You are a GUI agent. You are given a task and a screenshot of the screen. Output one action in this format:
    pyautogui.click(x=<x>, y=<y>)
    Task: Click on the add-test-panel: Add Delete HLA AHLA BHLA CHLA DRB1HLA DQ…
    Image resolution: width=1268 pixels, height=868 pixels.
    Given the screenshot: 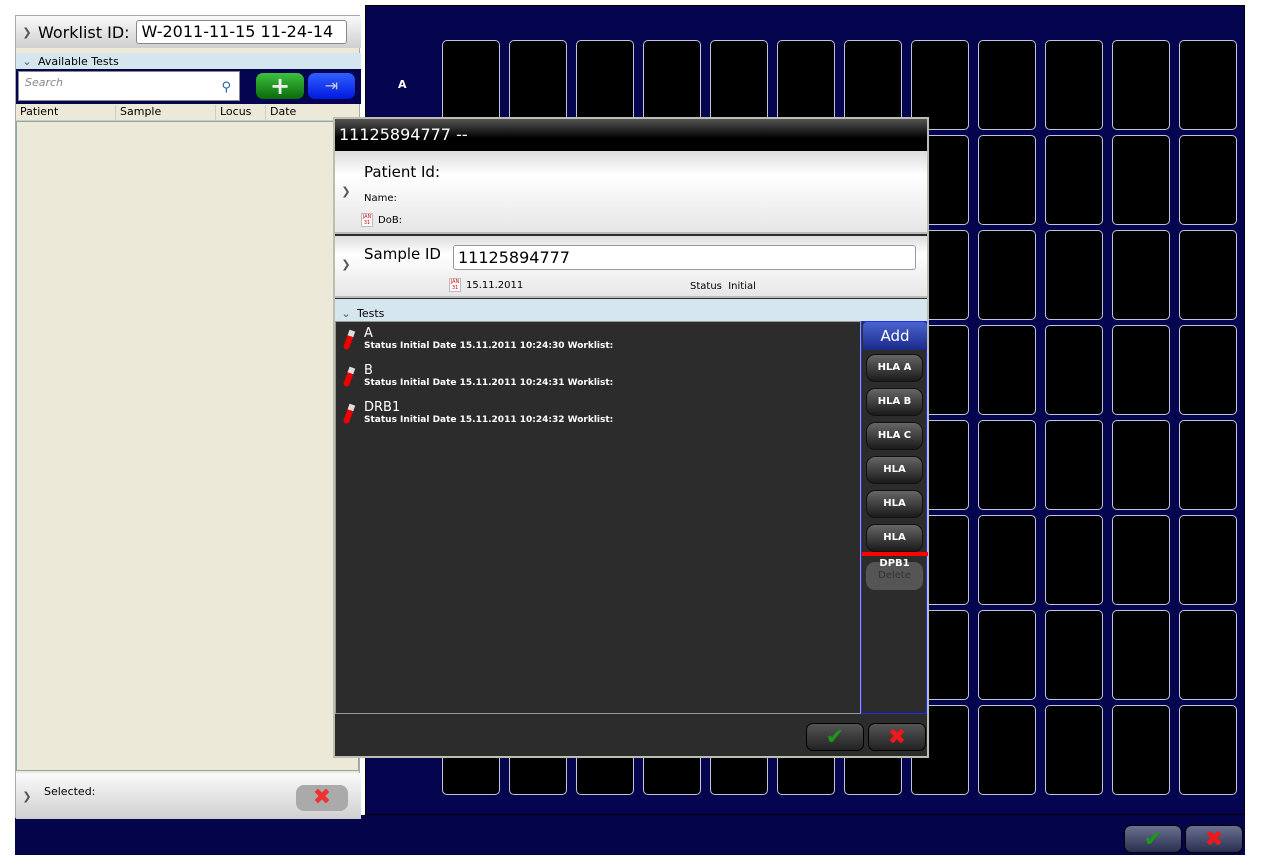 What is the action you would take?
    pyautogui.click(x=894, y=517)
    